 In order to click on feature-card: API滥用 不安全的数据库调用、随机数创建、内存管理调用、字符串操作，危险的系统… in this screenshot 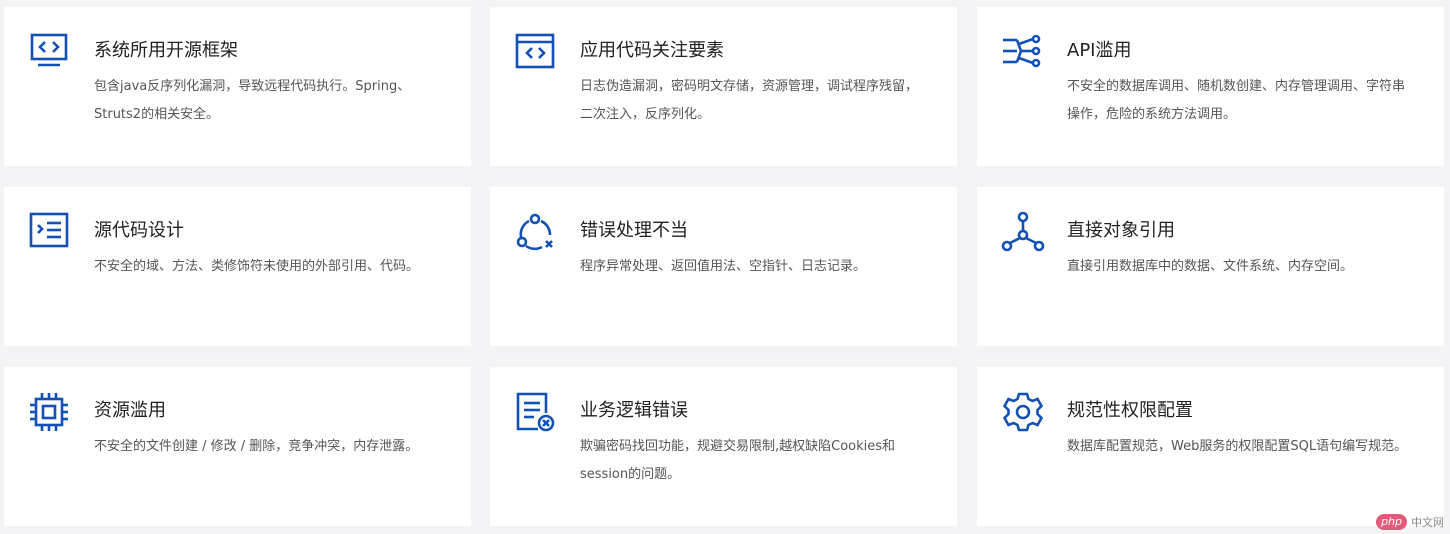, I will do `click(1210, 86)`.